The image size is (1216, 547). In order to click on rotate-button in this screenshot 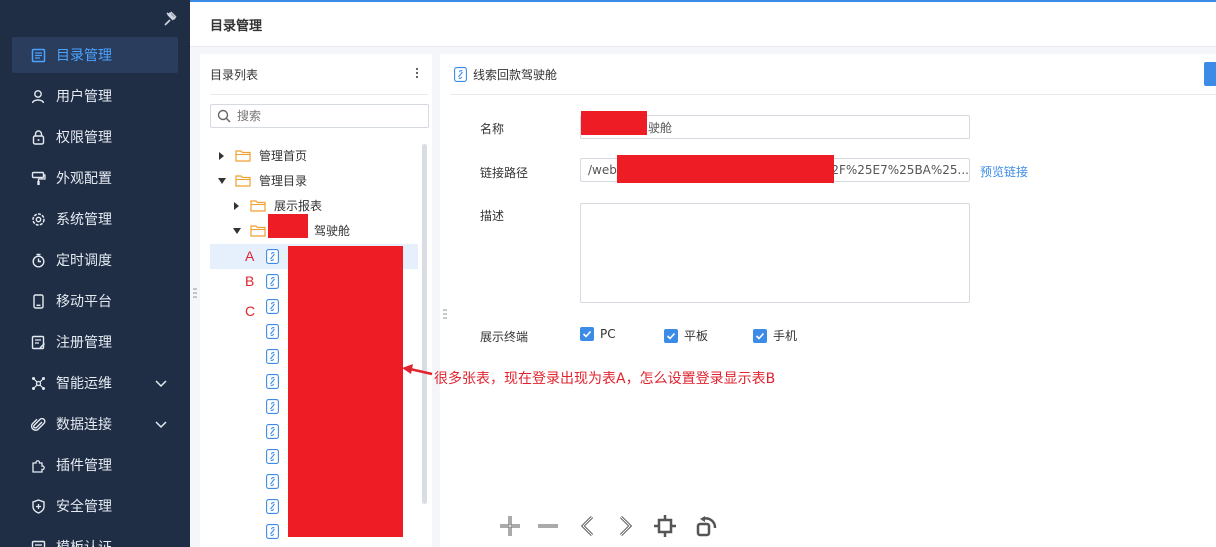, I will do `click(706, 526)`.